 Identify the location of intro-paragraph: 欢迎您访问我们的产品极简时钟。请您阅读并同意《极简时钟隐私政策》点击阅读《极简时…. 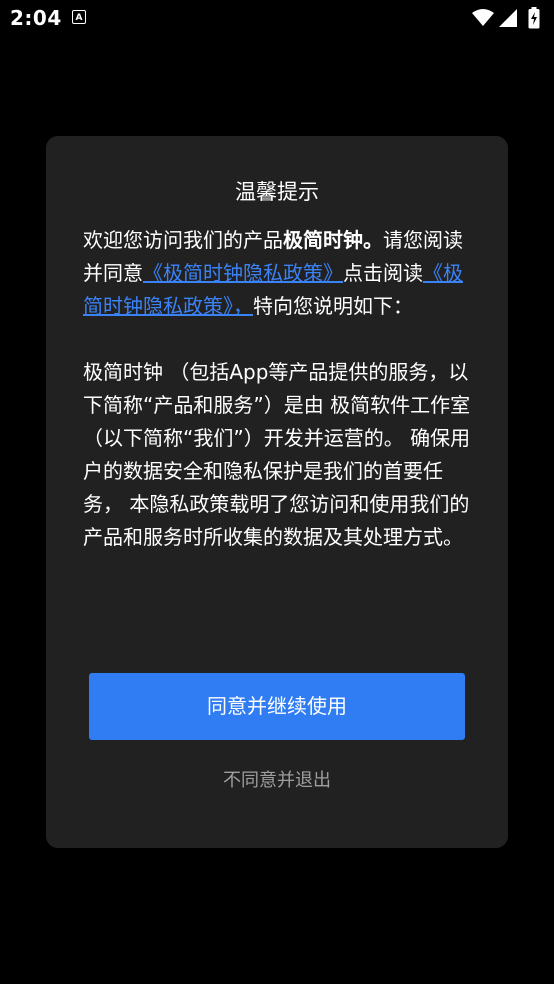
(281, 273).